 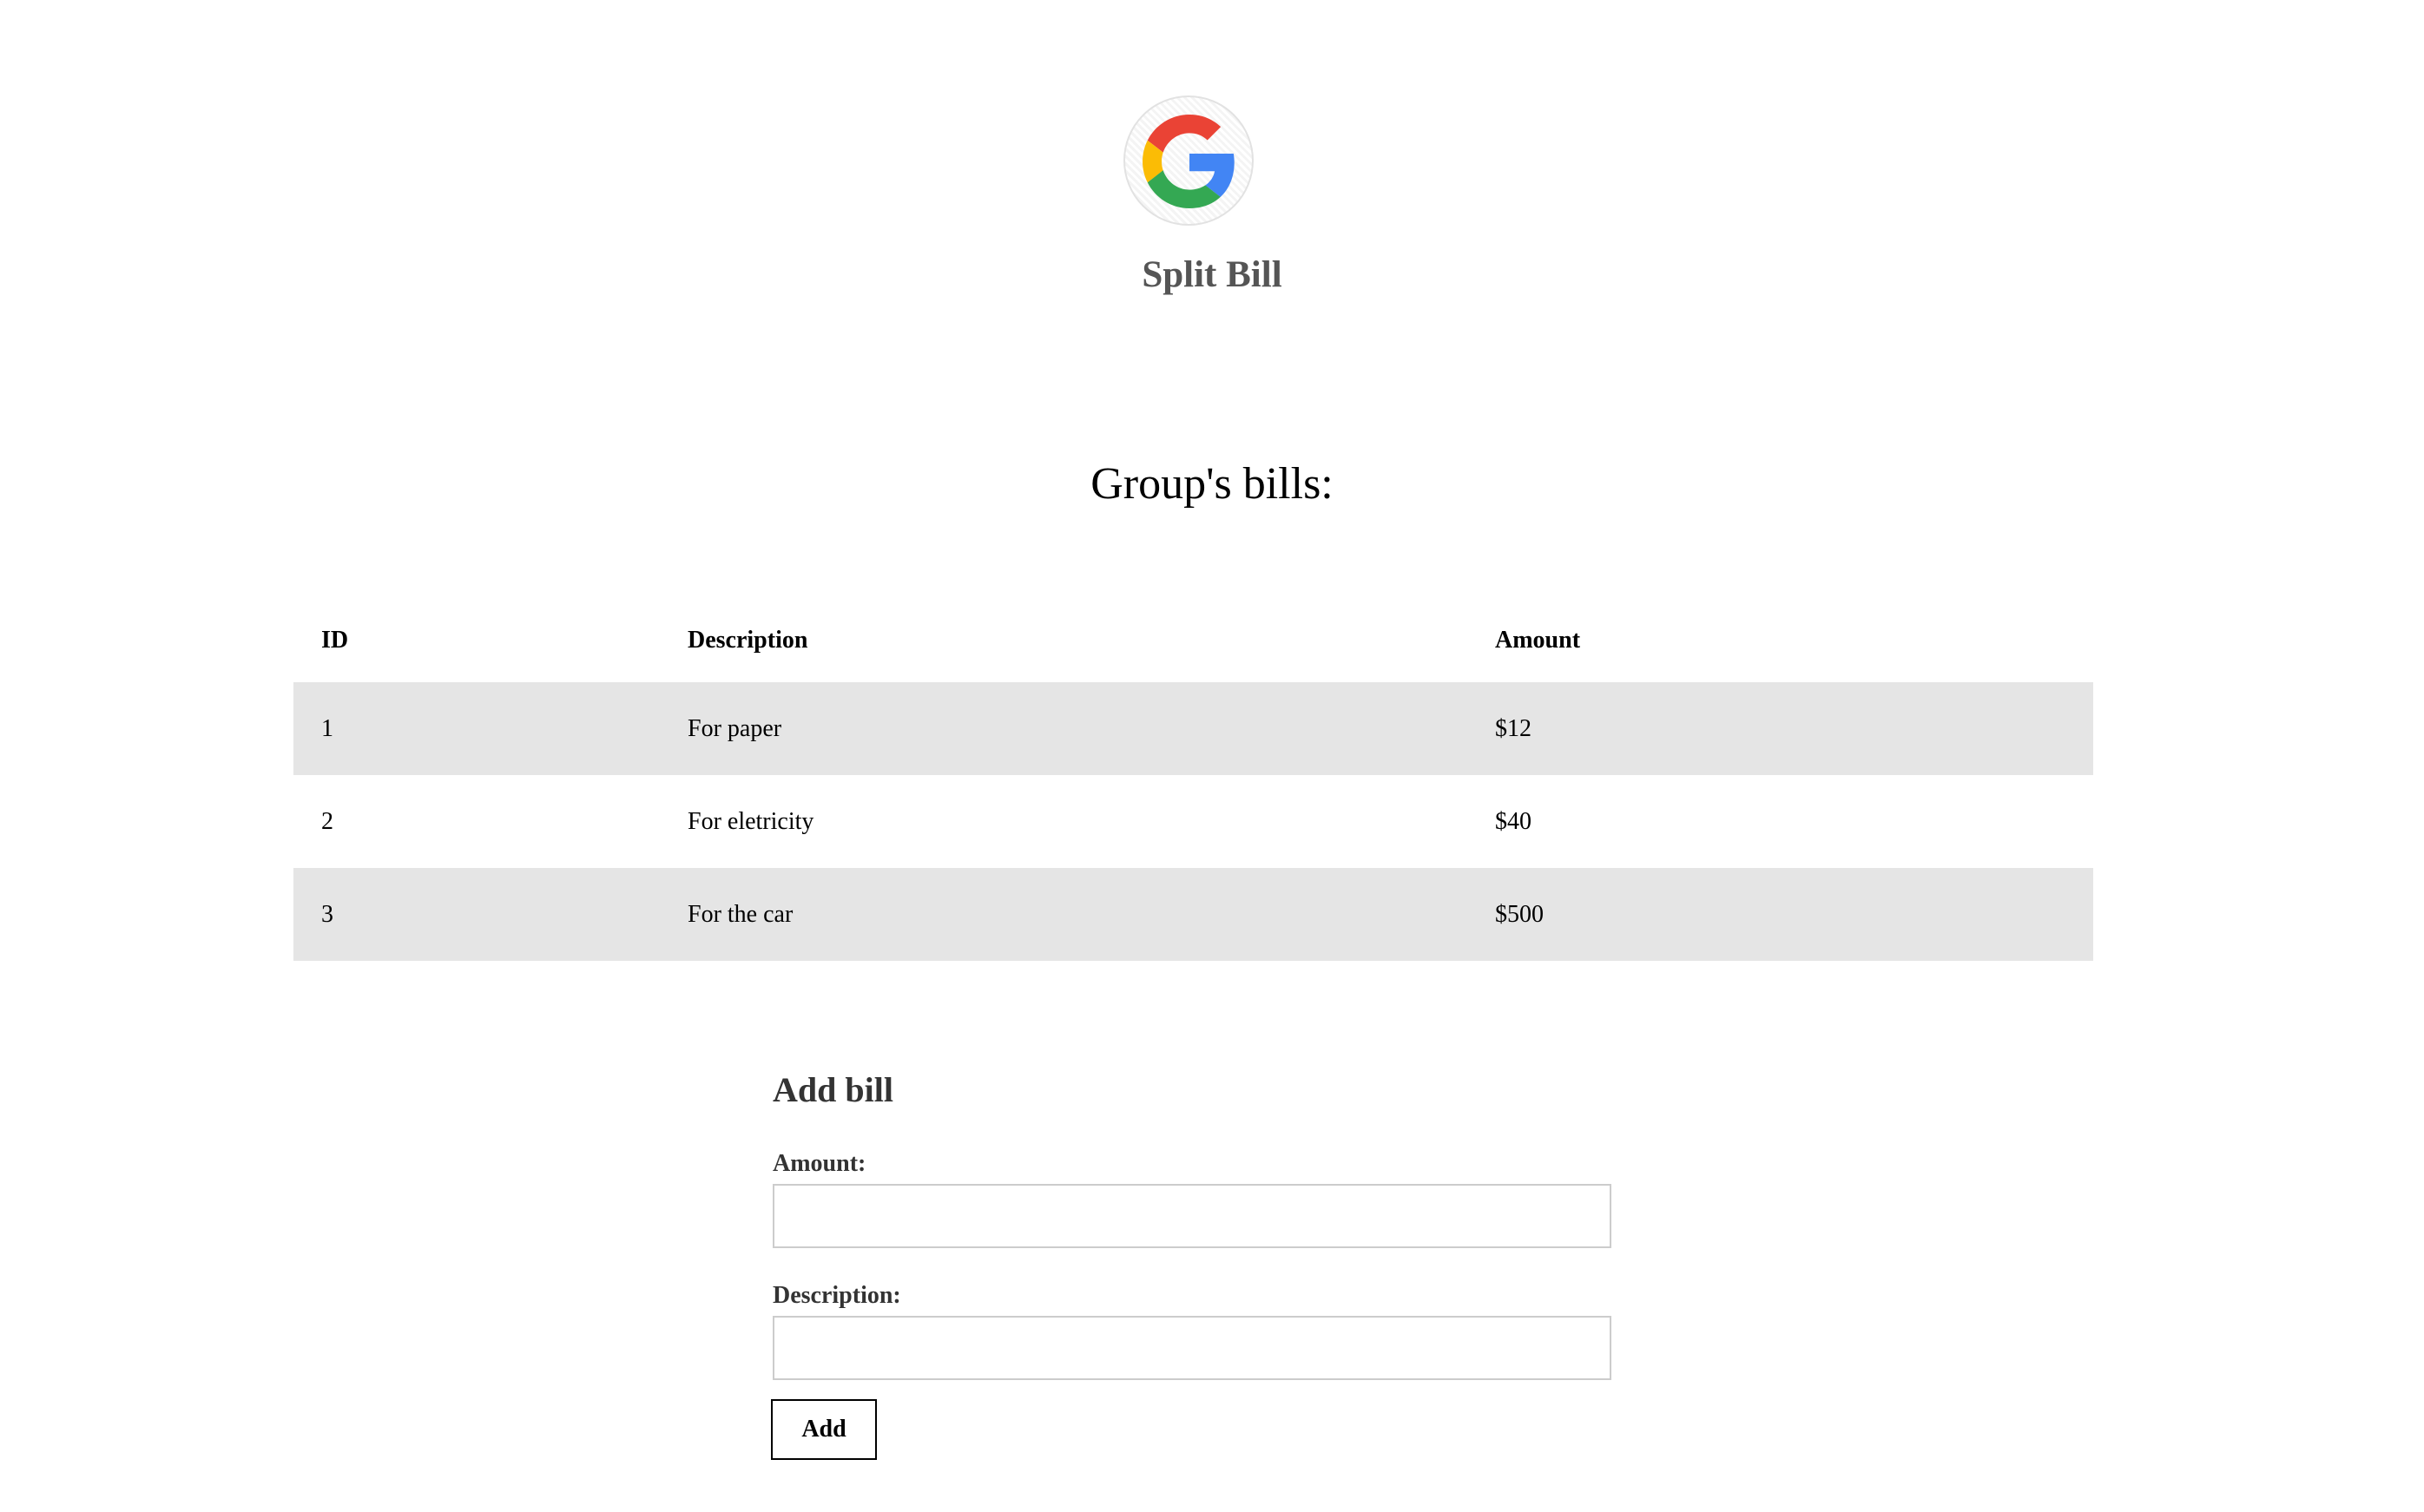 I want to click on table-row: 3 For the car $500, so click(x=1193, y=914).